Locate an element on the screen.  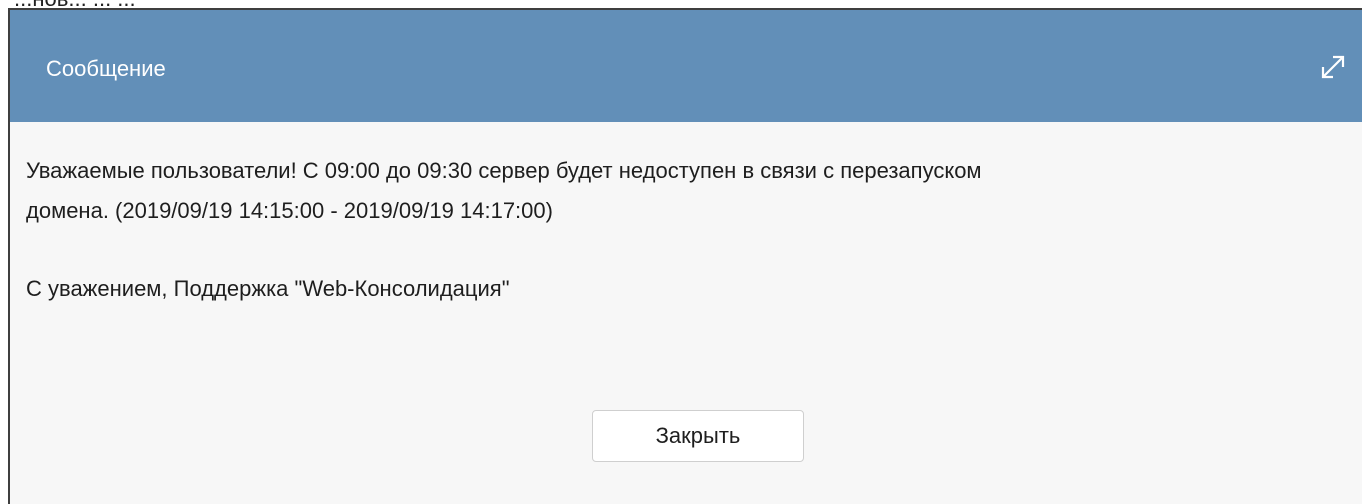
expand-button is located at coordinates (1333, 67).